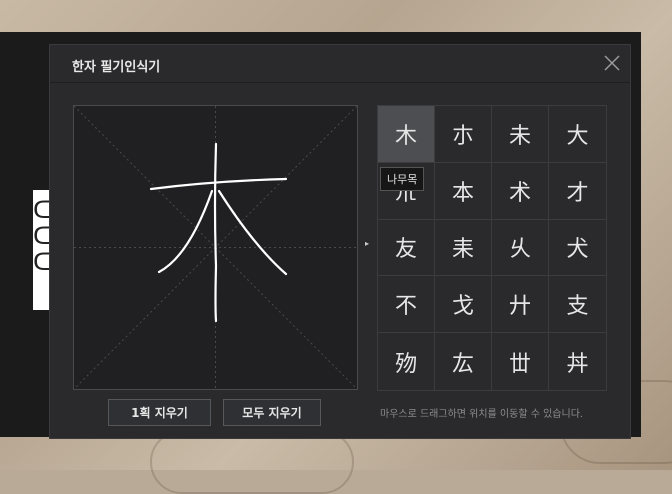 The image size is (672, 494). What do you see at coordinates (42, 250) in the screenshot?
I see `background-image-fragment: ᑕ ᑕ ᑕ` at bounding box center [42, 250].